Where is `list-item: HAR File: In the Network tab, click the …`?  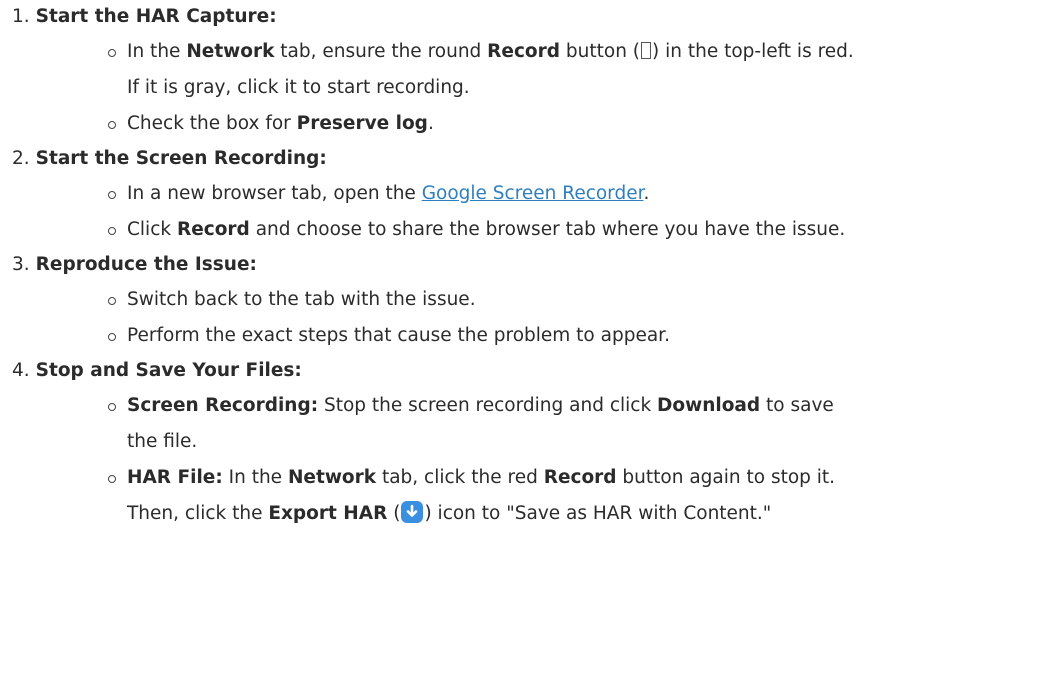
list-item: HAR File: In the Network tab, click the … is located at coordinates (525, 496).